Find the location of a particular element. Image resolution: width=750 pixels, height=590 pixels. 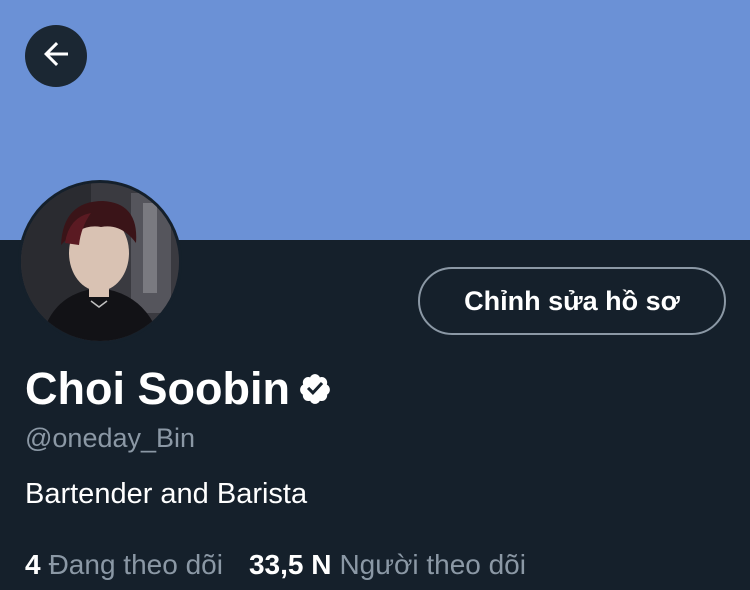

avatar-image is located at coordinates (100, 262).